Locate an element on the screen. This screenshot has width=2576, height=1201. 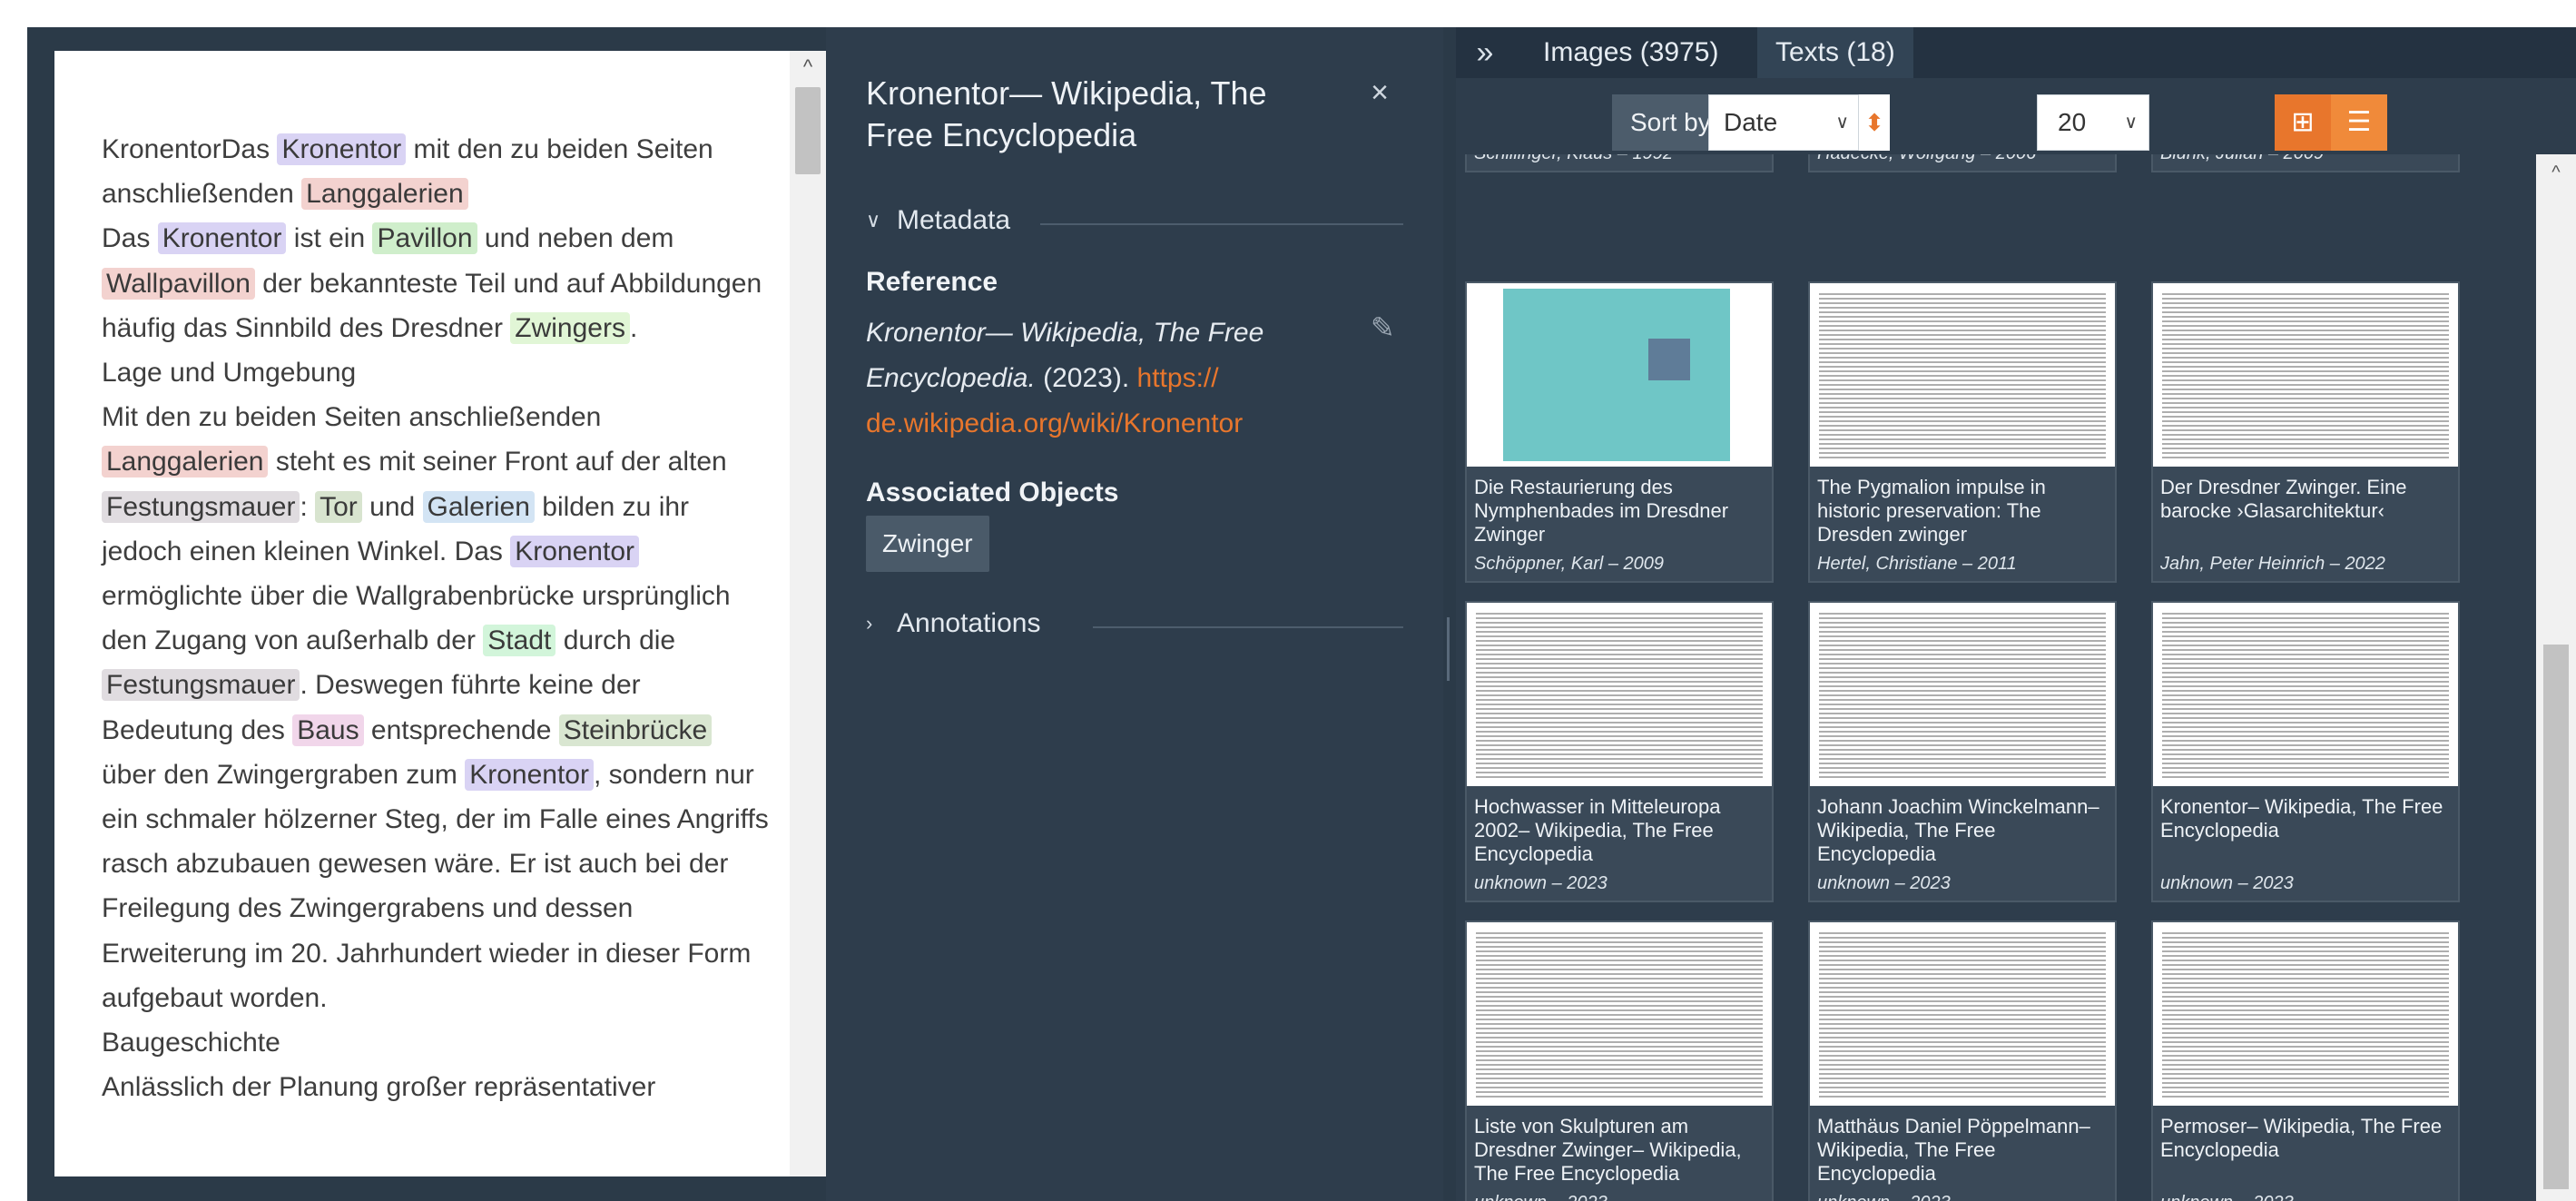
gallery-scrollbar-thumb is located at coordinates (2556, 917).